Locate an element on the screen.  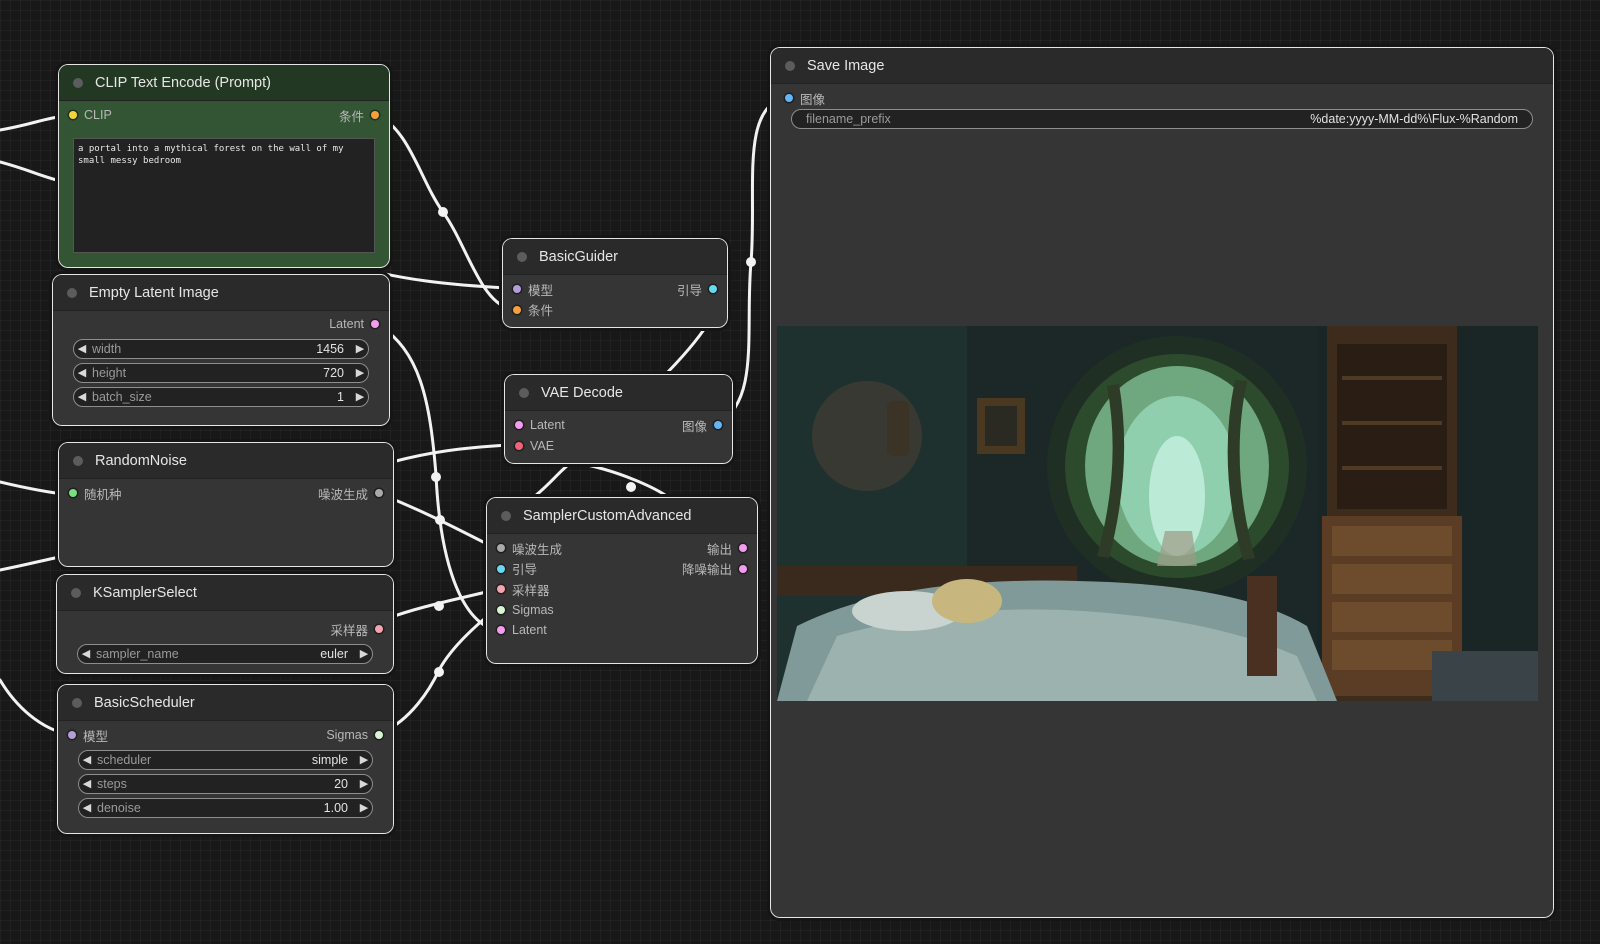
scheduler-combo: ◀ scheduler simple ▶ is located at coordinates (225, 759).